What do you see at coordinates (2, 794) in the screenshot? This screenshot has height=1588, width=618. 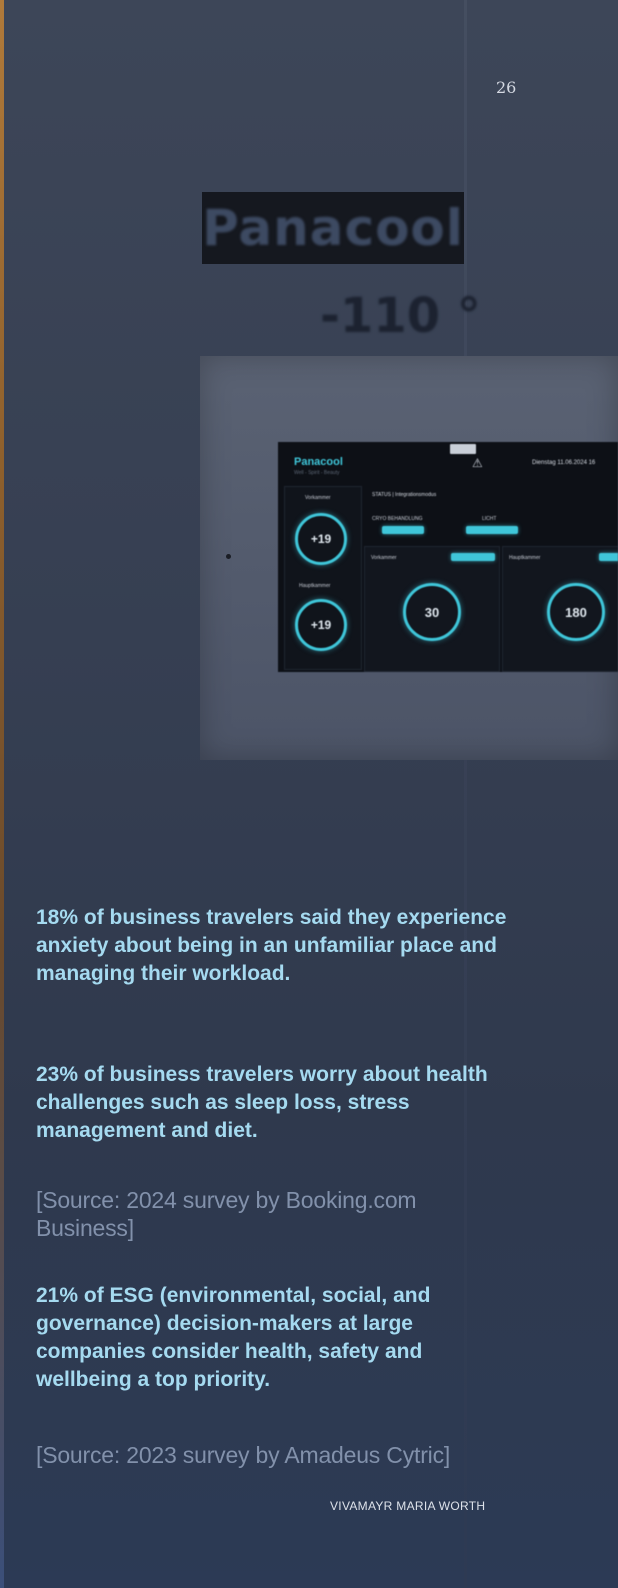 I see `left-edge-accent` at bounding box center [2, 794].